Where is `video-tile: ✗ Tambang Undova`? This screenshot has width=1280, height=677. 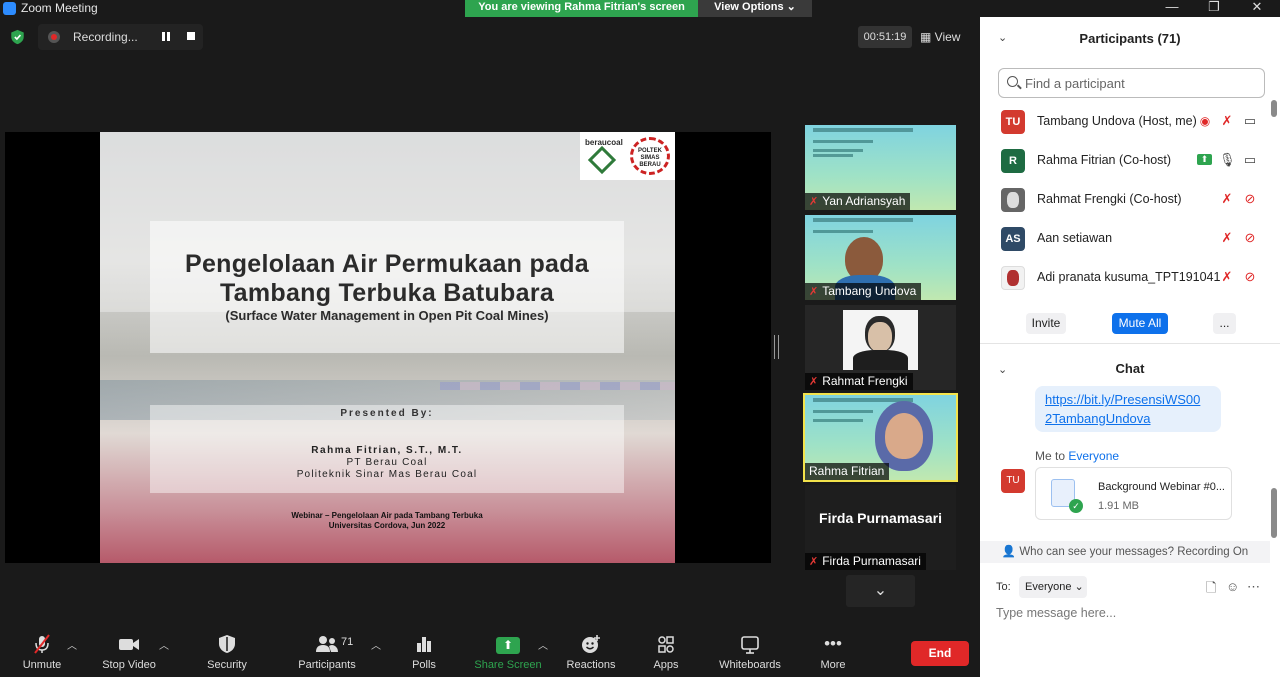
video-tile: ✗ Tambang Undova is located at coordinates (880, 257).